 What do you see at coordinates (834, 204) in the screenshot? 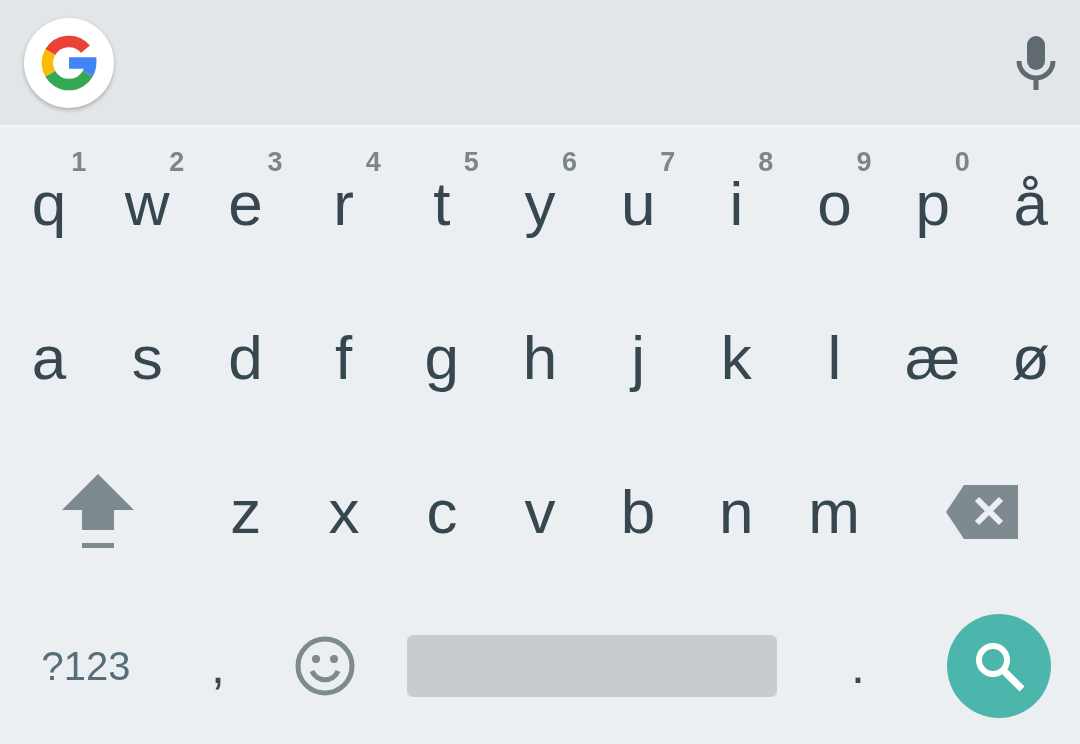
I see `letter-key: o 9` at bounding box center [834, 204].